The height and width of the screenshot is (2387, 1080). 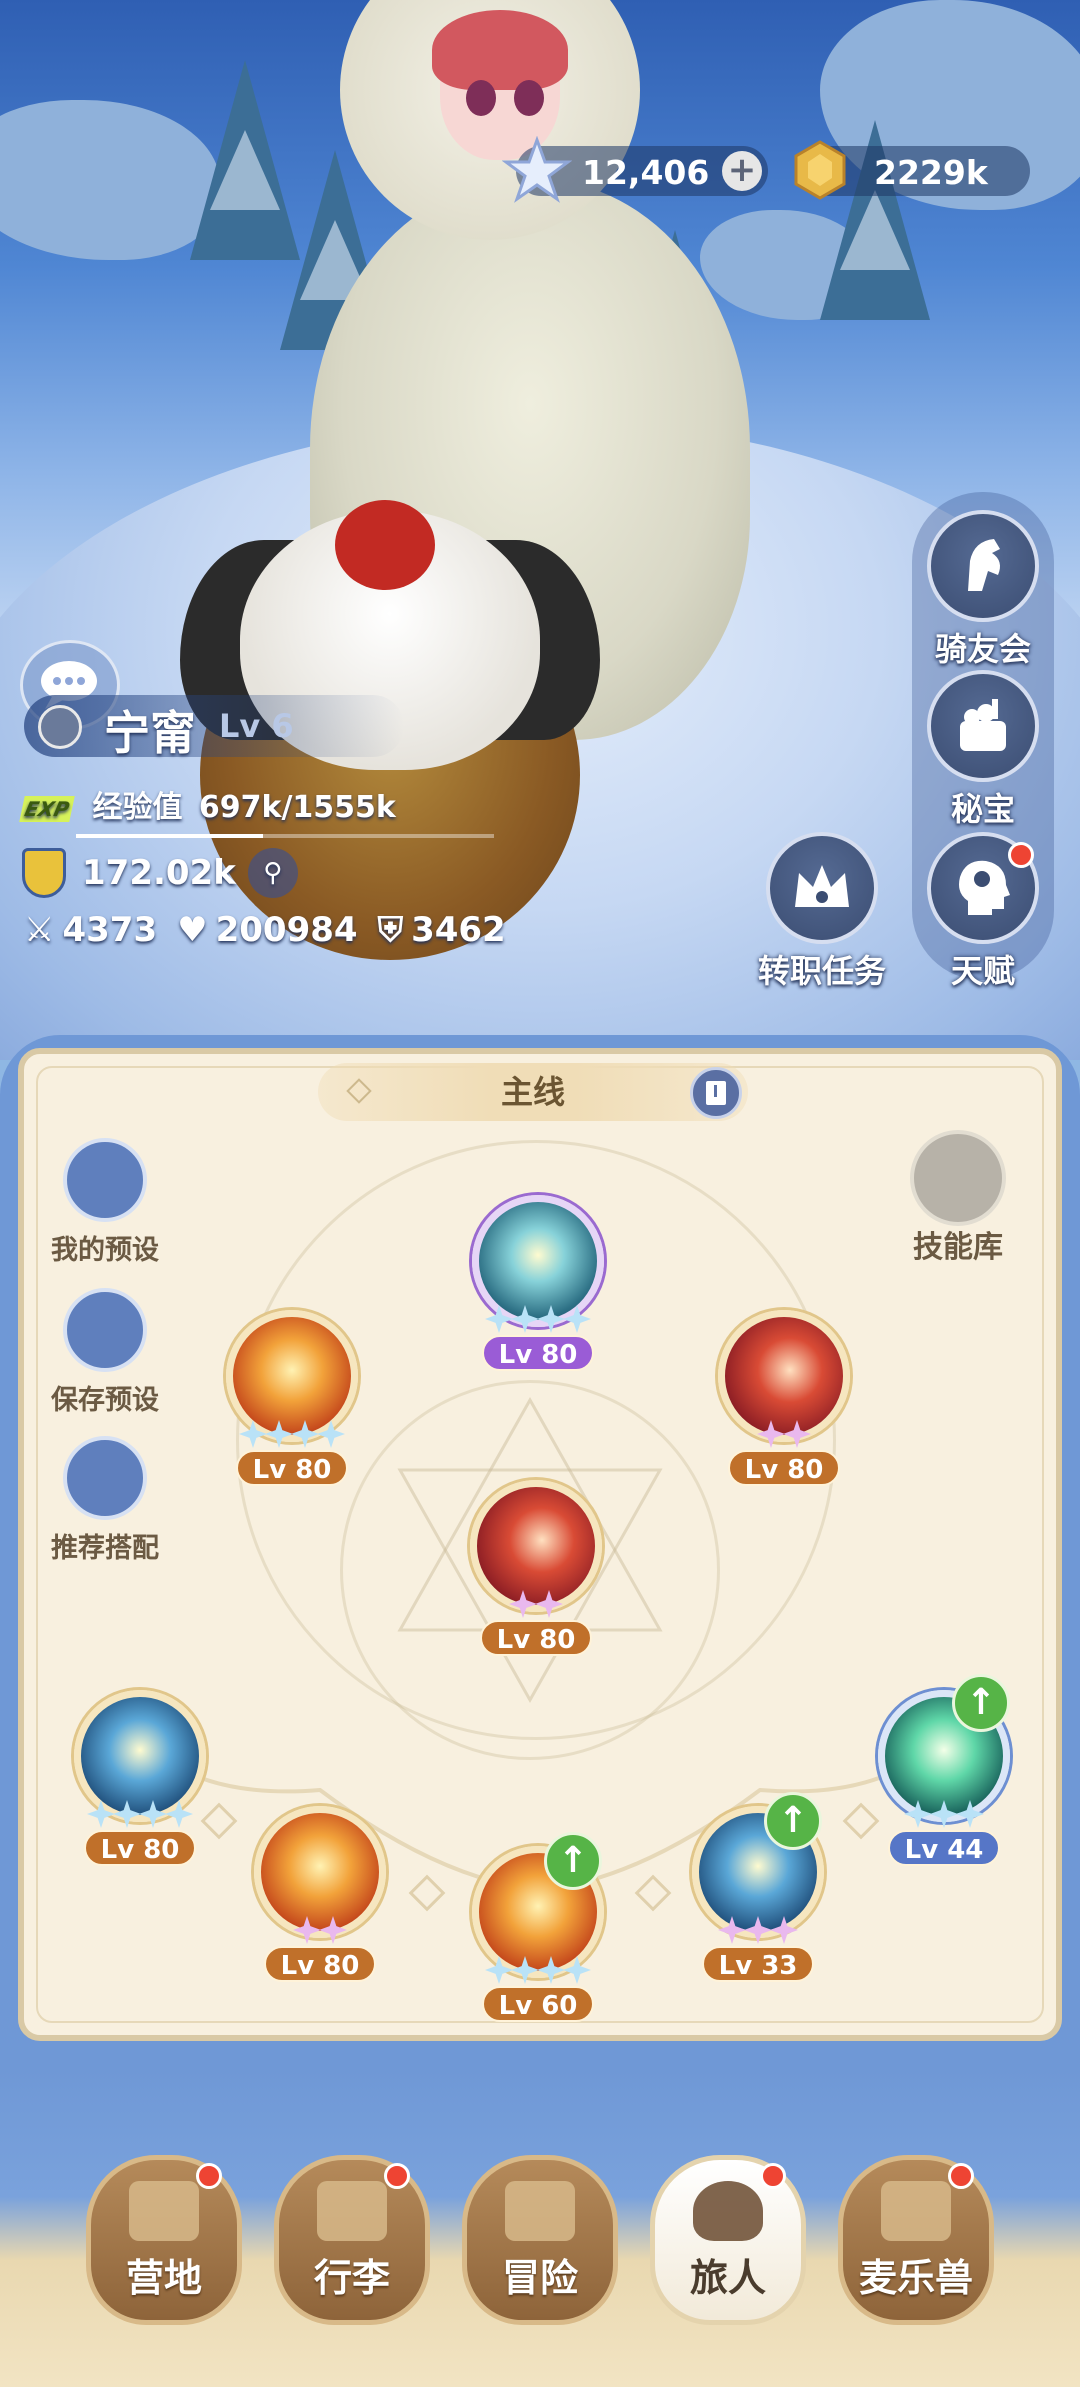 I want to click on player-level: Lv 6, so click(x=256, y=726).